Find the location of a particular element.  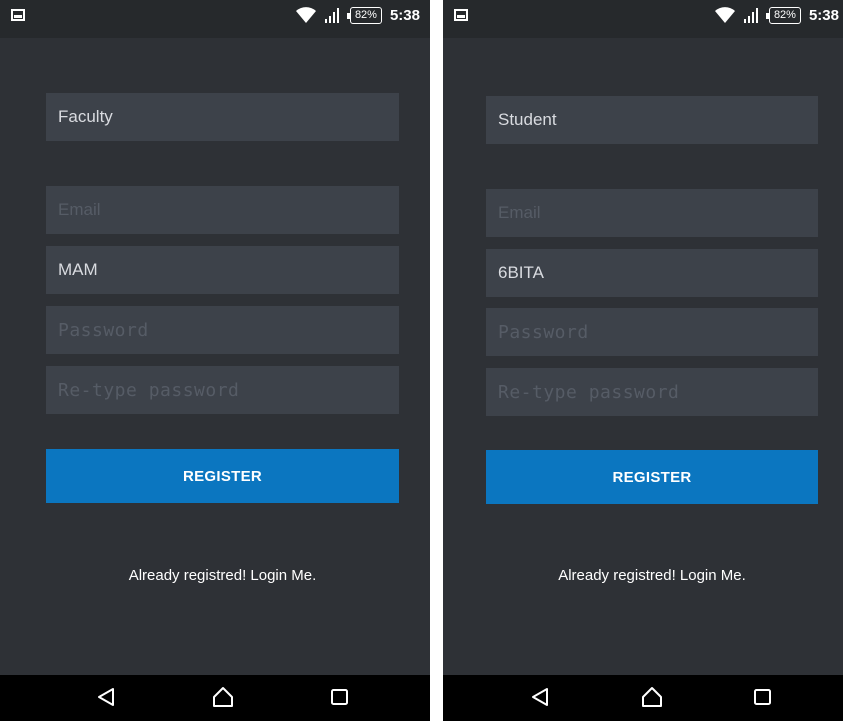

role-field: Faculty is located at coordinates (222, 117).